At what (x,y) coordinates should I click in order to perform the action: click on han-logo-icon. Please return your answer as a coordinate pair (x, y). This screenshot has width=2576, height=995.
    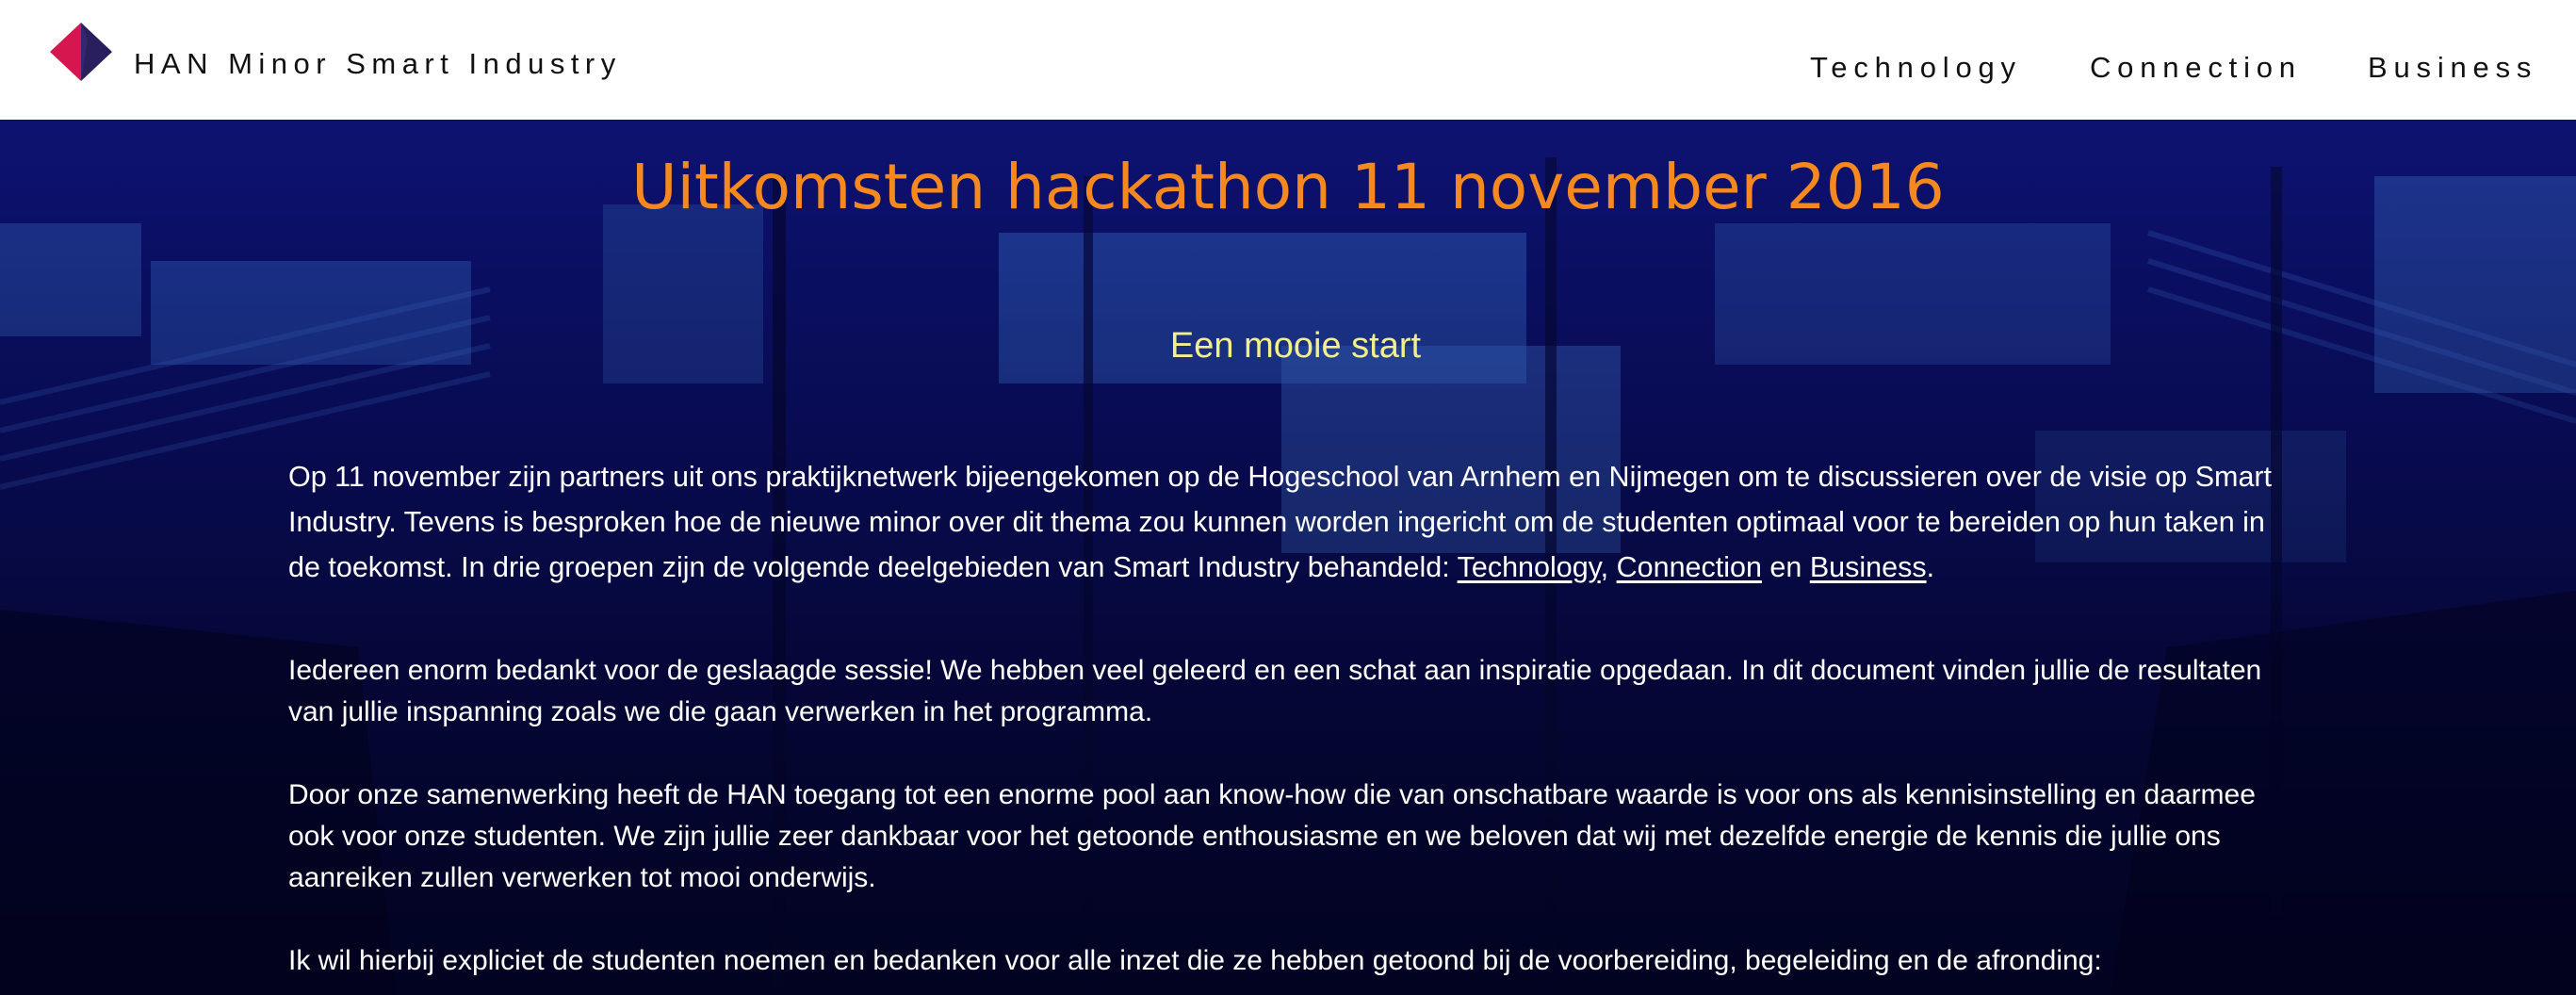
    Looking at the image, I should click on (81, 52).